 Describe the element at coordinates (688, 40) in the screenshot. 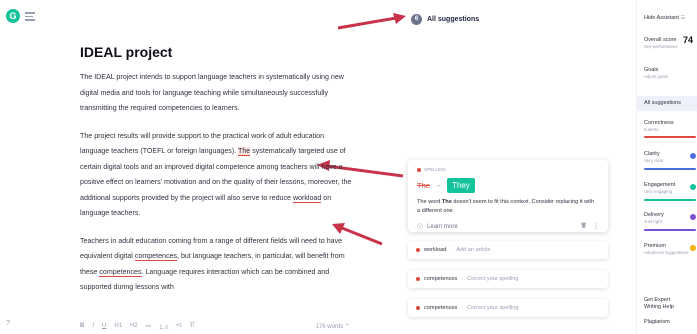

I see `overall-score-value: 74` at that location.